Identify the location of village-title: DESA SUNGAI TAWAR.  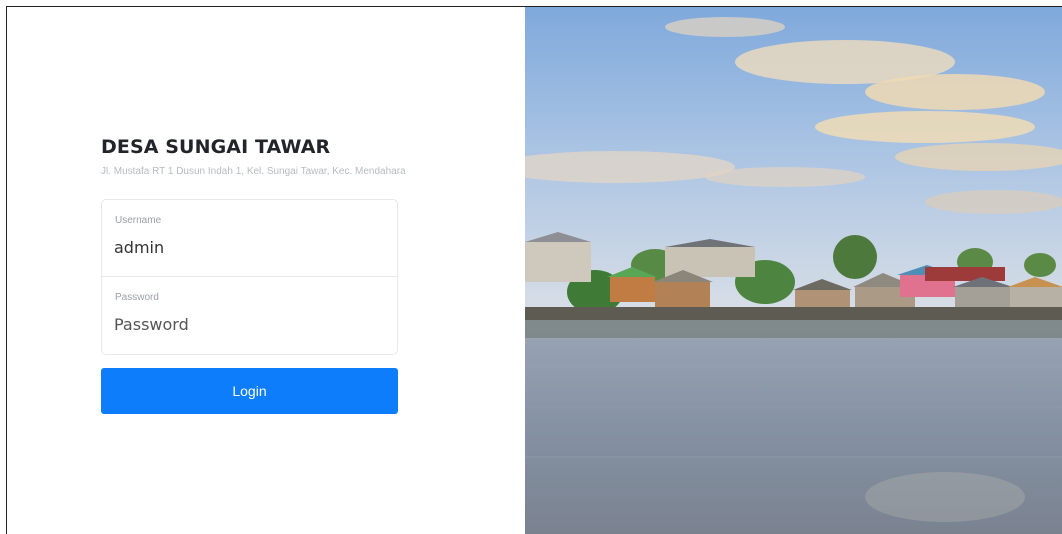
(216, 147).